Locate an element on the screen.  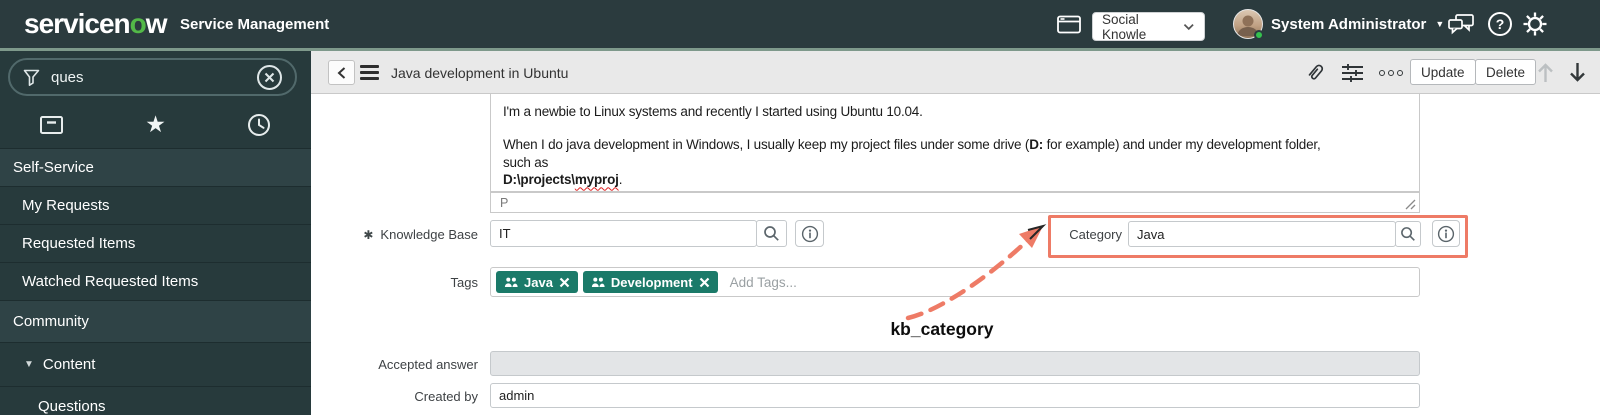
tab-favorites: ★ is located at coordinates (156, 124).